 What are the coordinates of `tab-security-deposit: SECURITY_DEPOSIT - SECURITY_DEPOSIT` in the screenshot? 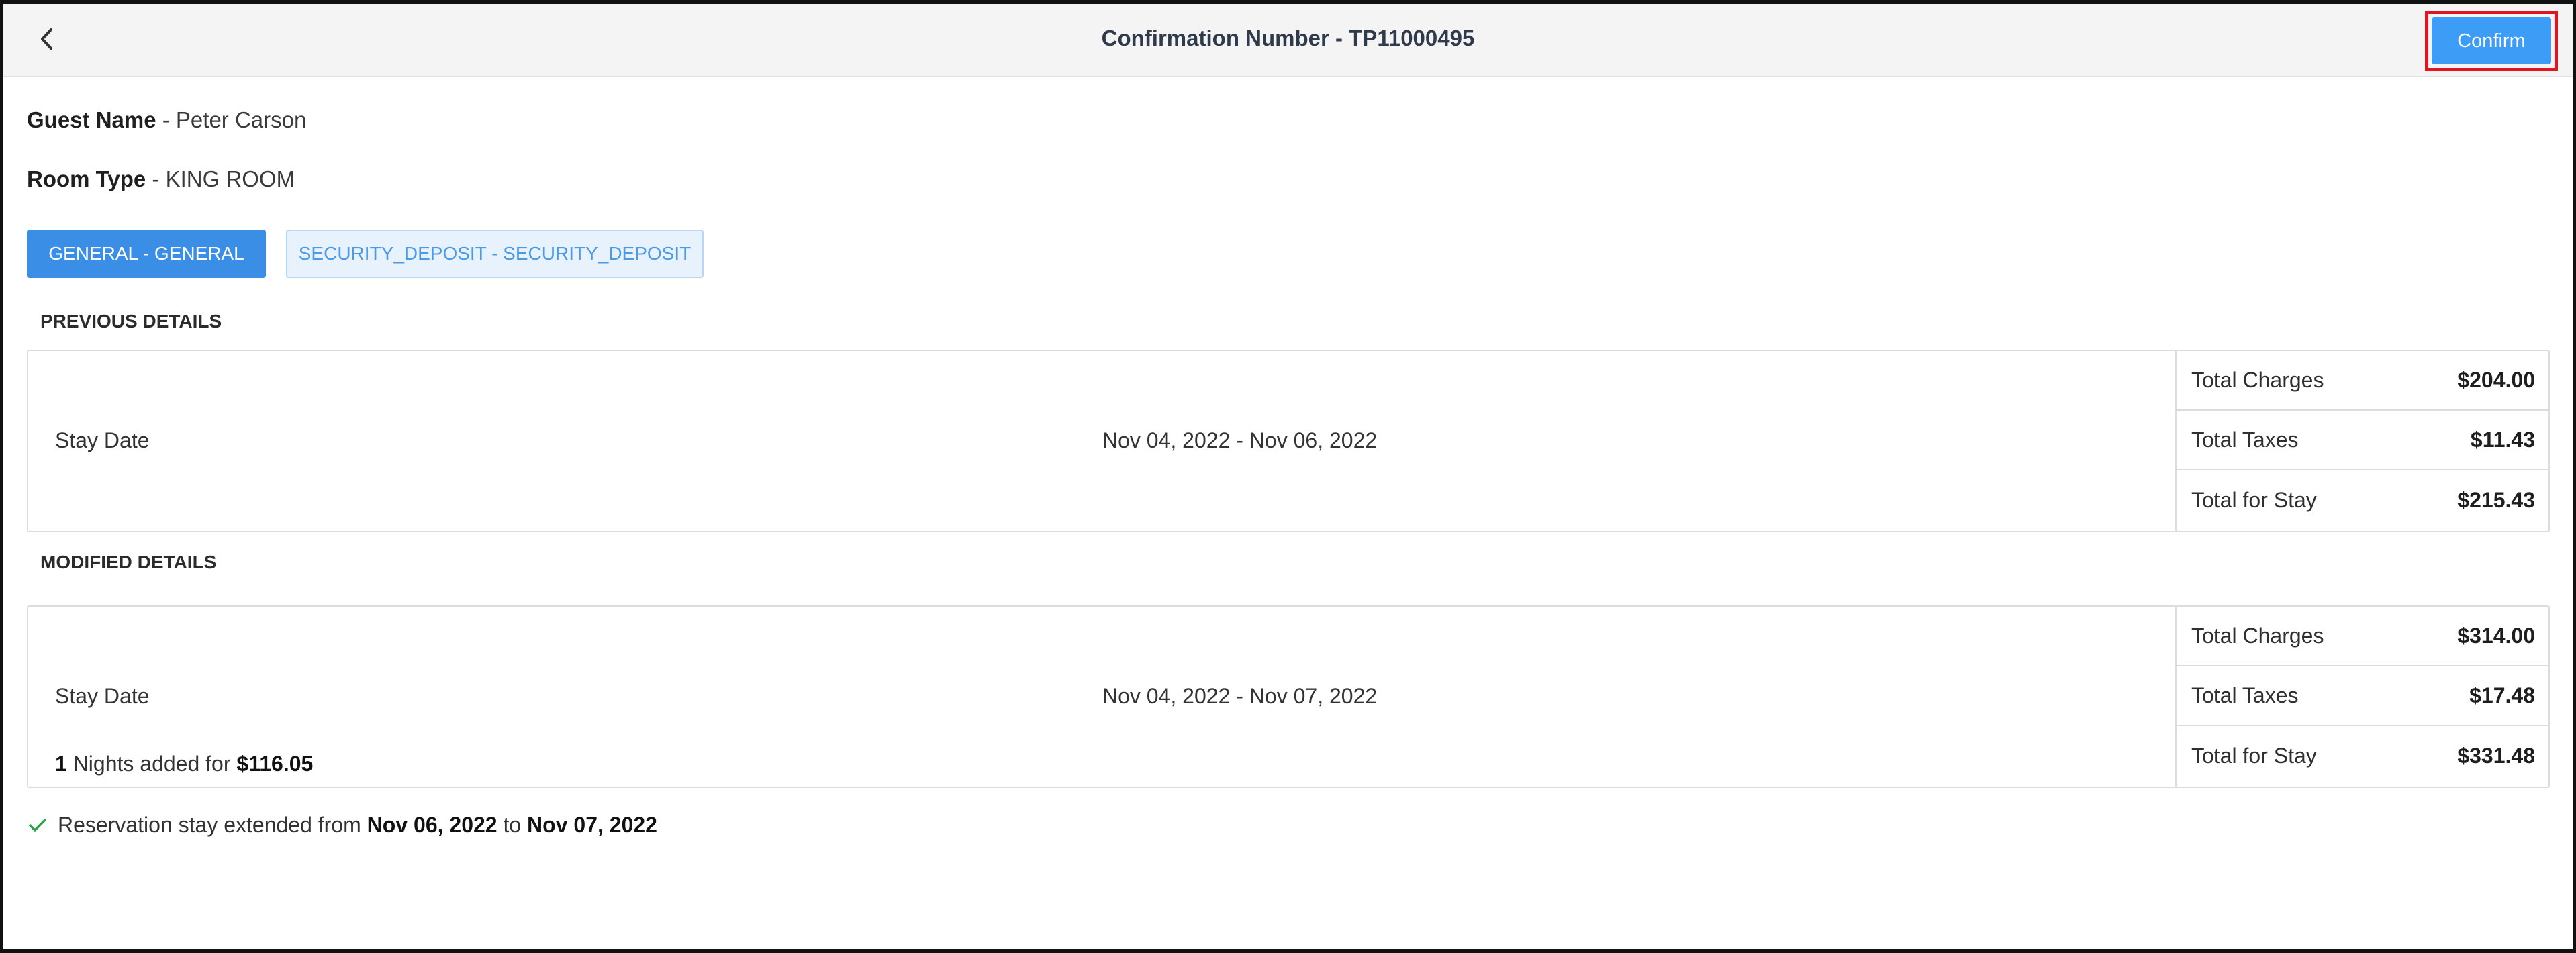 It's located at (495, 254).